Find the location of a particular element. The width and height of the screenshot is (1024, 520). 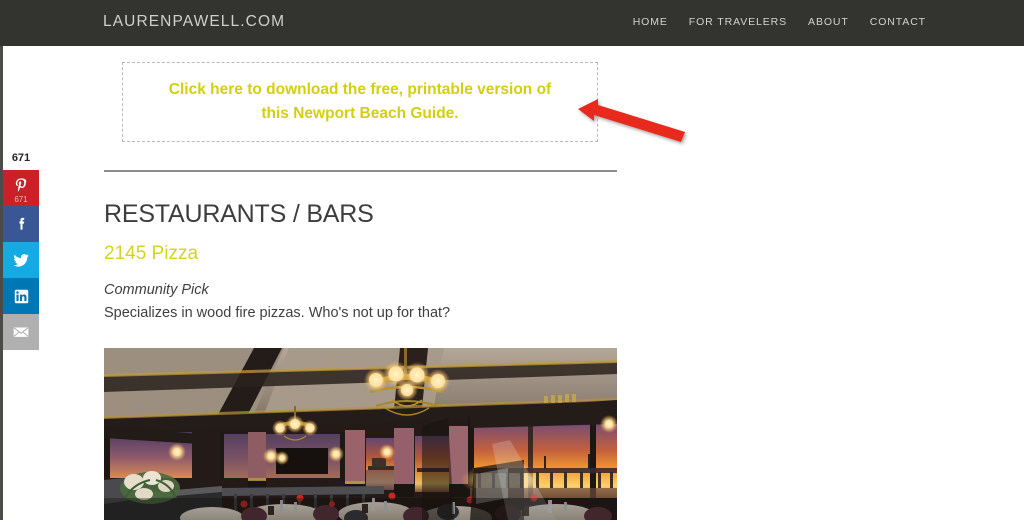

nav-item-home: HOME is located at coordinates (650, 22).